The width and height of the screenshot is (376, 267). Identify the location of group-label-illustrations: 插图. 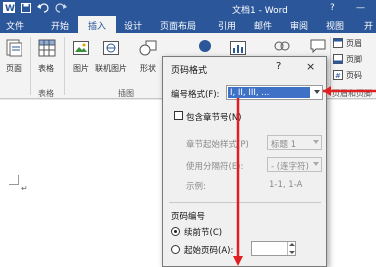
(126, 93).